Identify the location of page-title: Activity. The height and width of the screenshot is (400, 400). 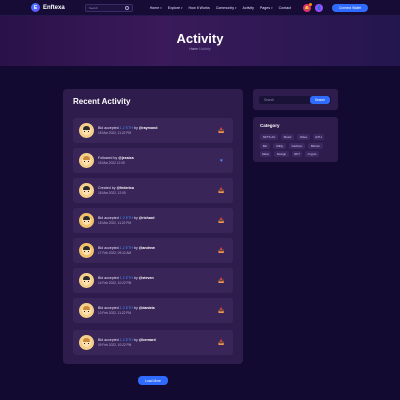
(200, 38).